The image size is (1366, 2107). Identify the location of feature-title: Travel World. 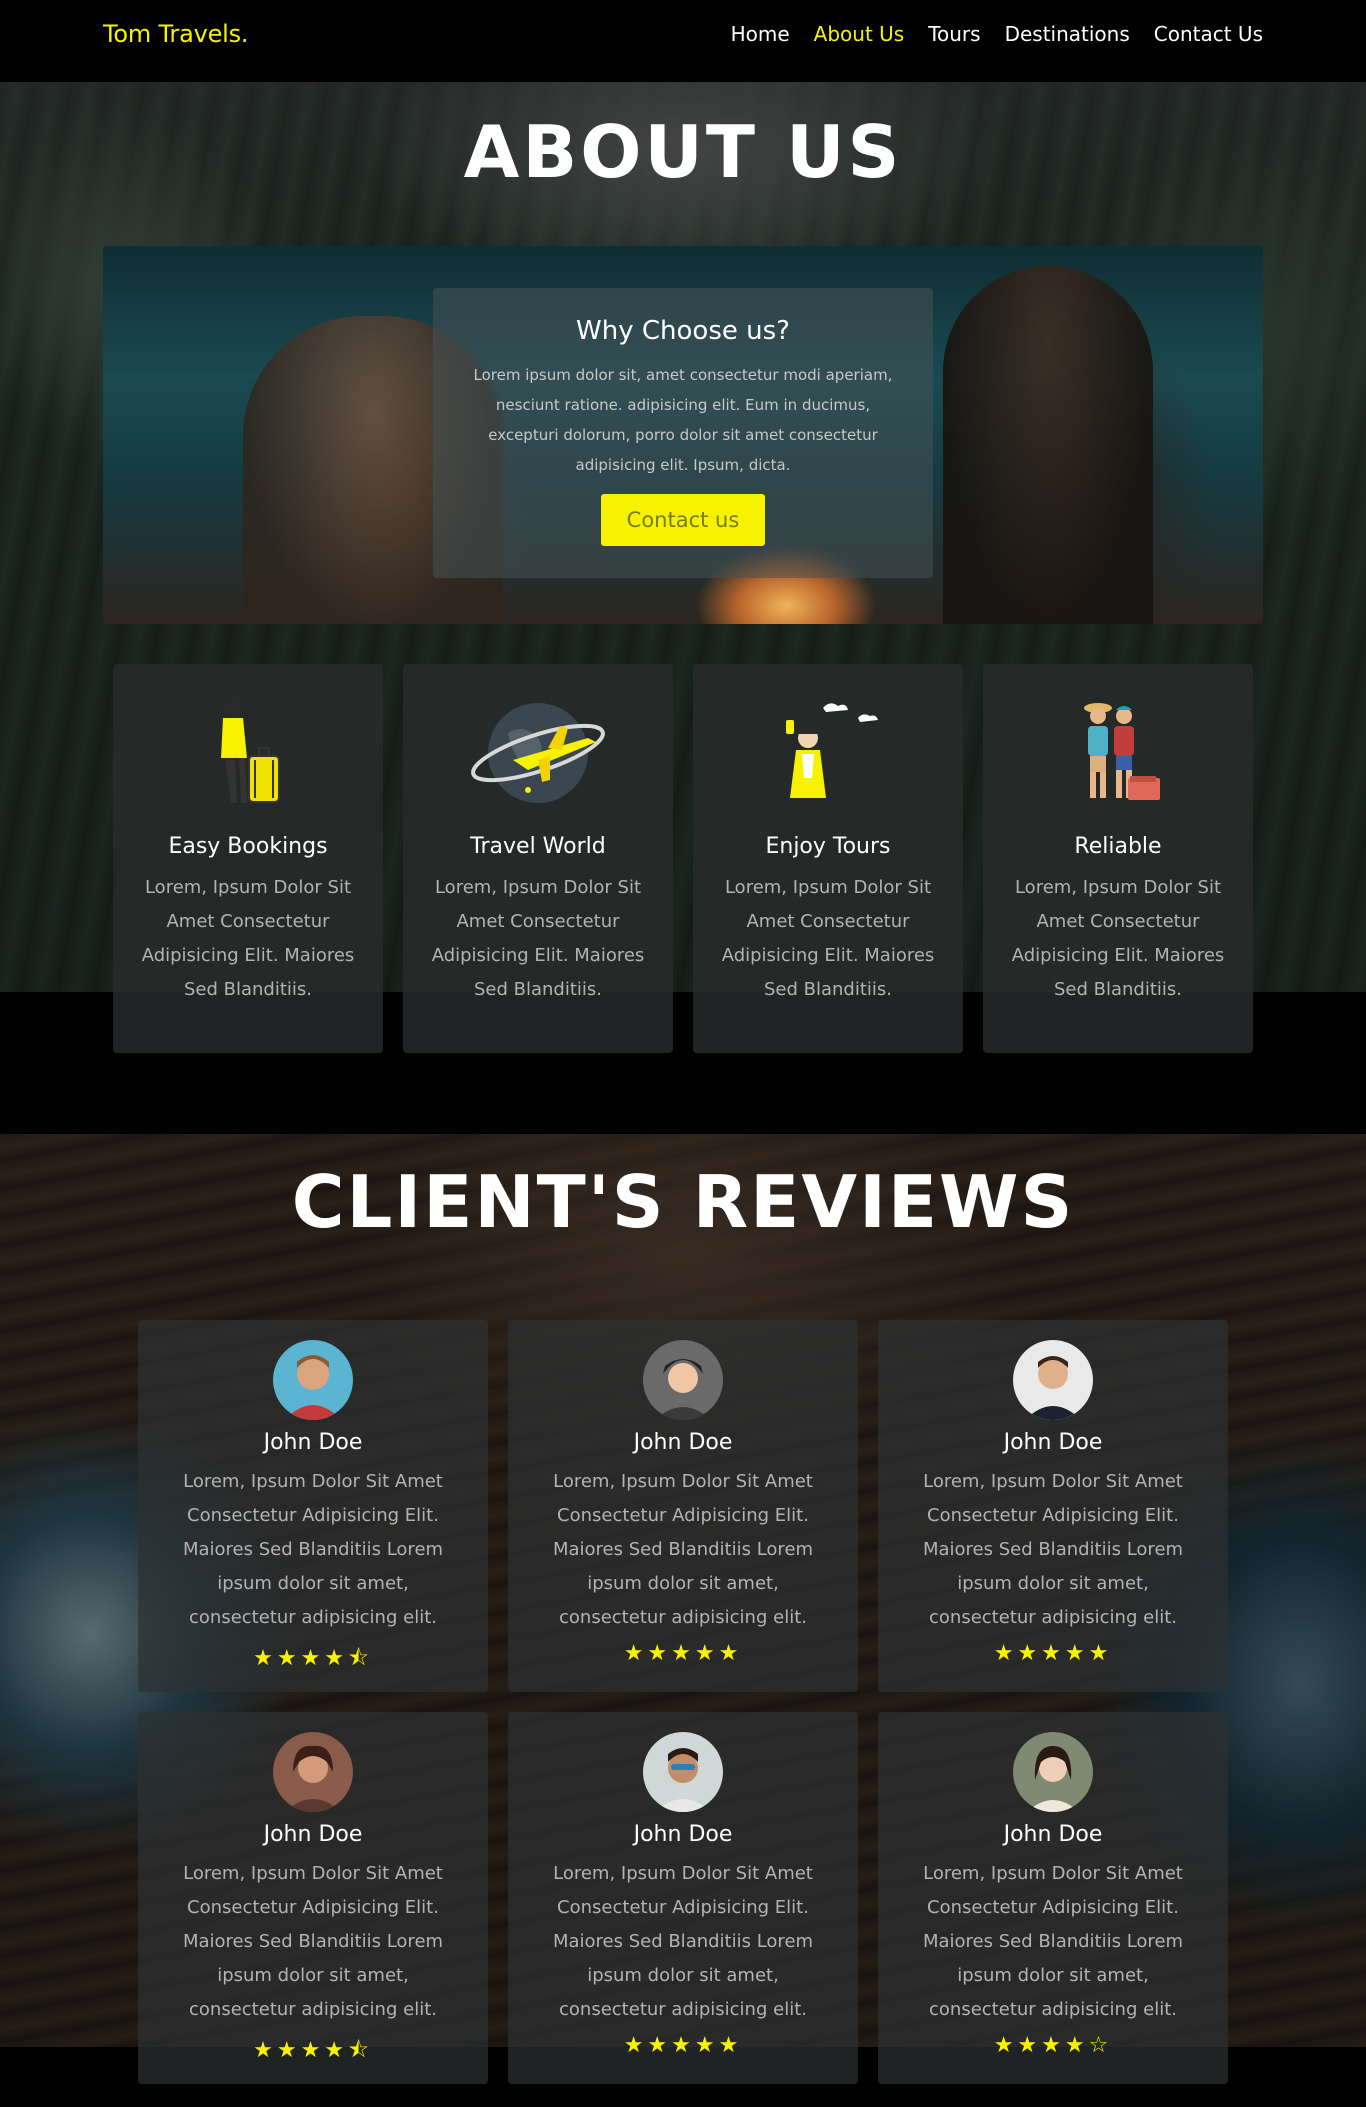
(538, 846).